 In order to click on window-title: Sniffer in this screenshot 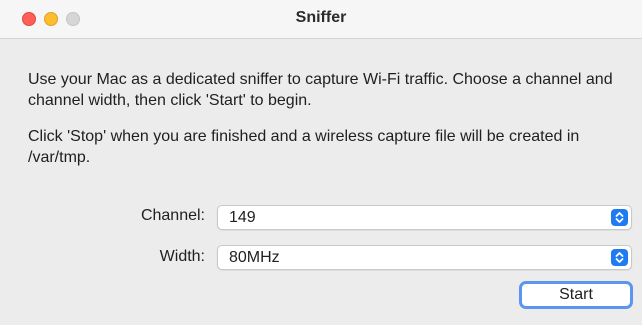, I will do `click(321, 17)`.